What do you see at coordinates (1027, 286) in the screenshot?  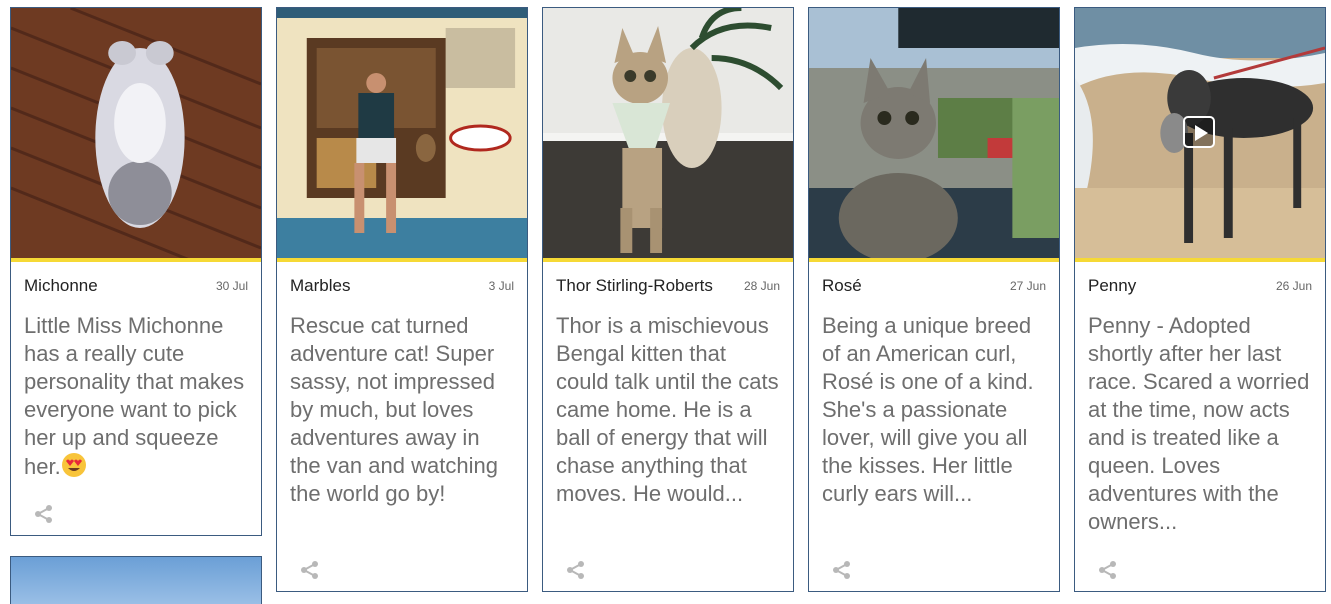 I see `post-date: 27 Jun` at bounding box center [1027, 286].